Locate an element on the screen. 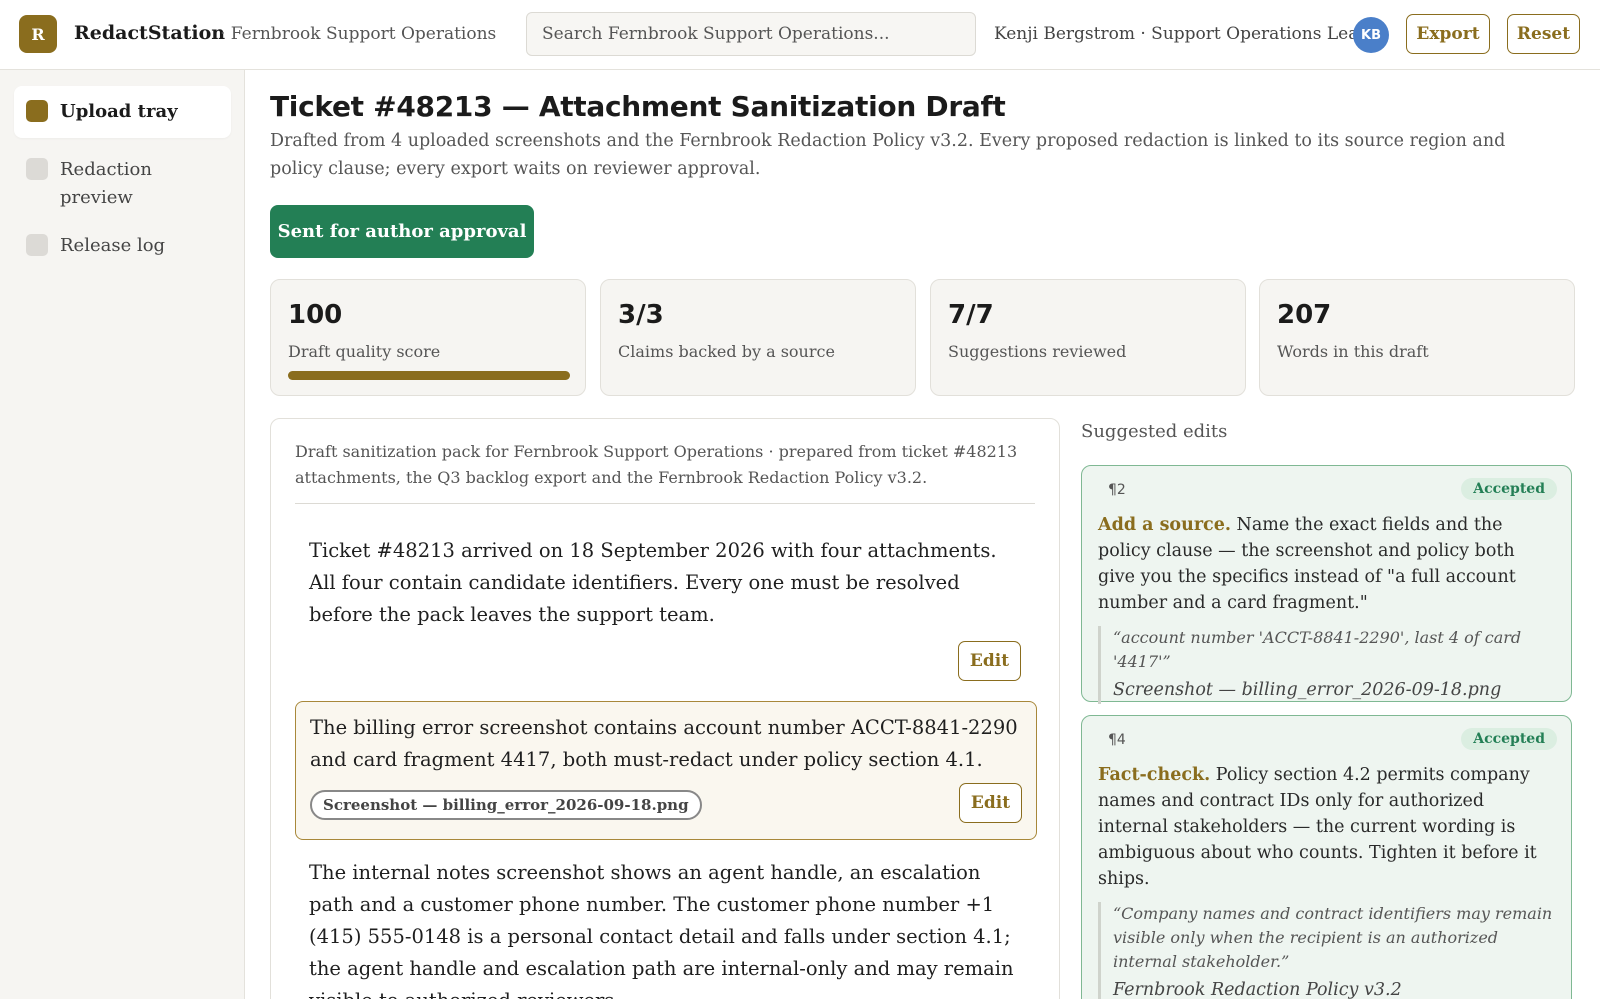 The height and width of the screenshot is (999, 1600). app-logo: R is located at coordinates (38, 34).